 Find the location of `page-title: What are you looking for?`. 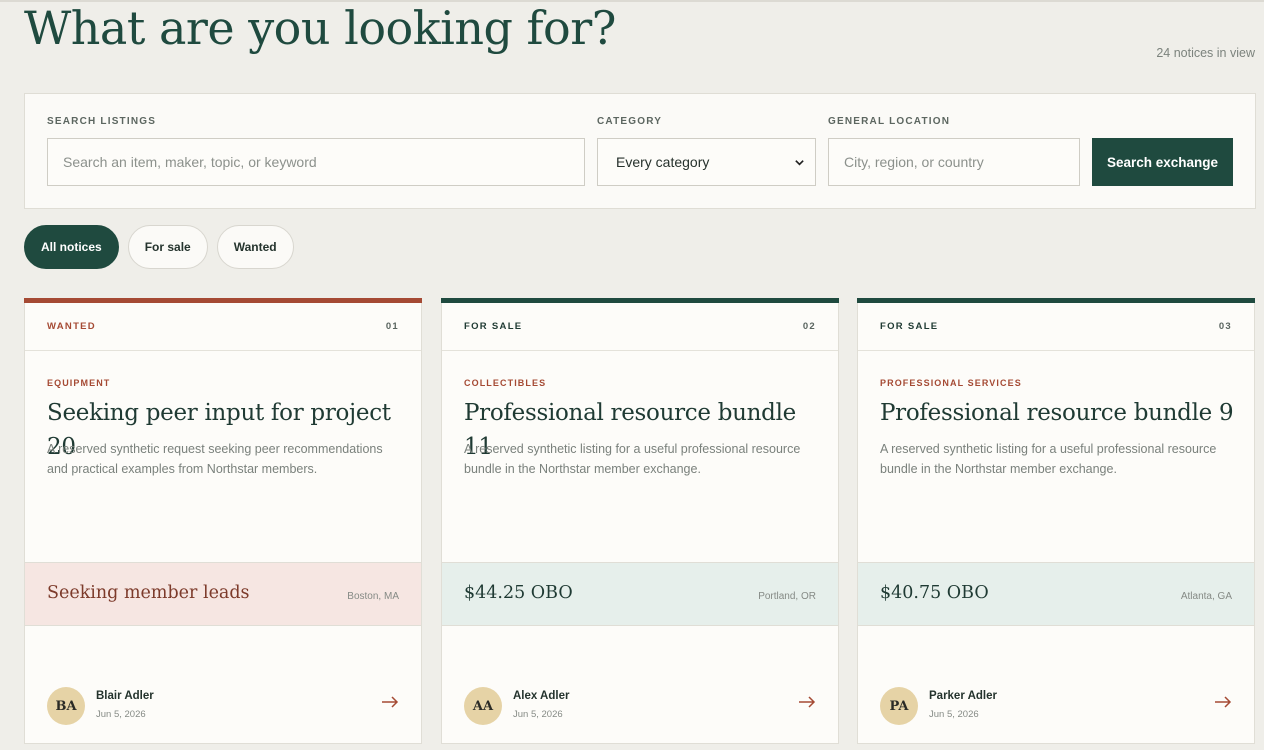

page-title: What are you looking for? is located at coordinates (320, 28).